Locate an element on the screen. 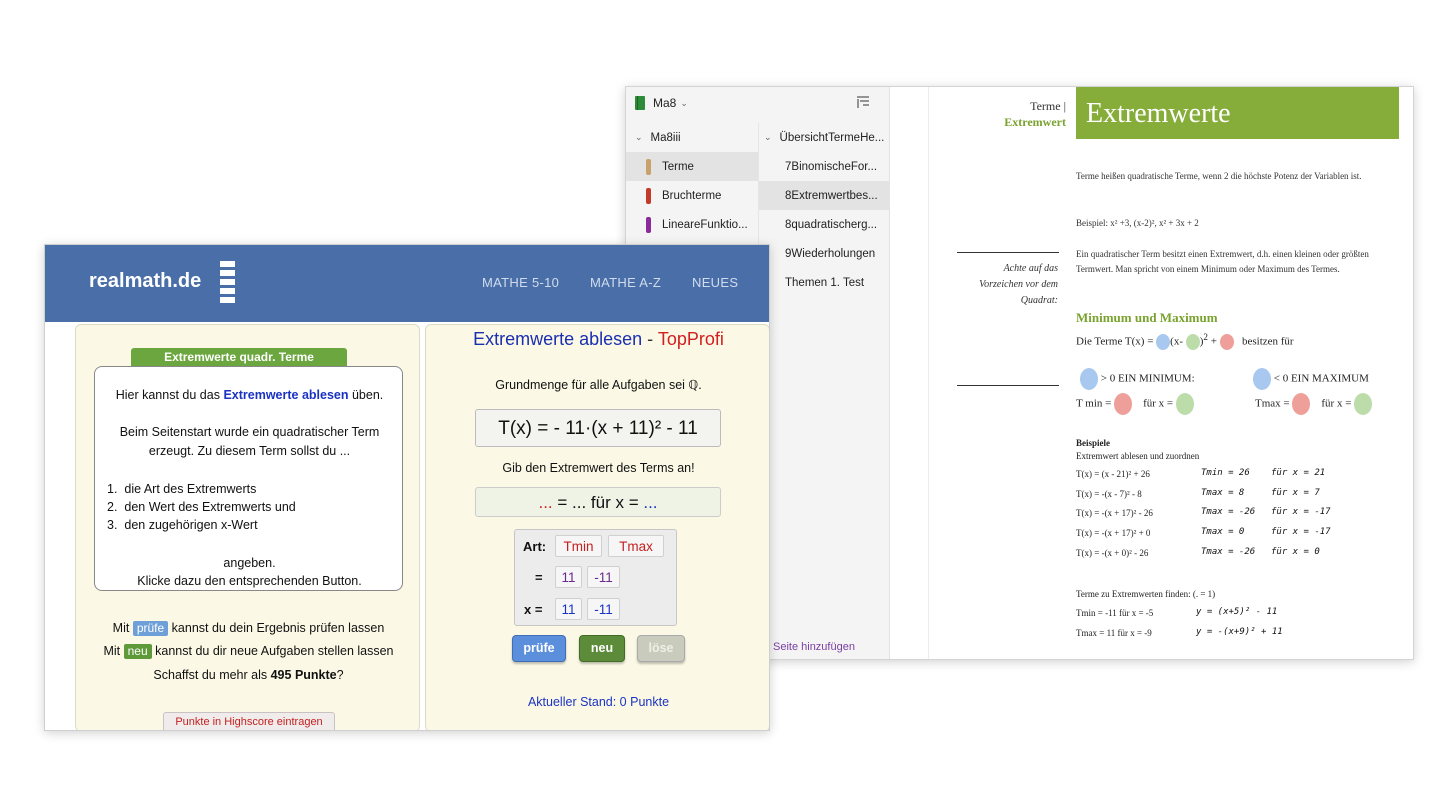  section-label: Terme is located at coordinates (678, 166).